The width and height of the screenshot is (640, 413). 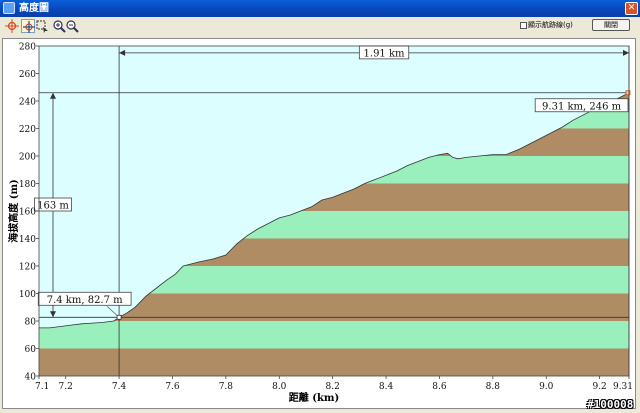 I want to click on distance-label: 1.91 km, so click(x=384, y=52).